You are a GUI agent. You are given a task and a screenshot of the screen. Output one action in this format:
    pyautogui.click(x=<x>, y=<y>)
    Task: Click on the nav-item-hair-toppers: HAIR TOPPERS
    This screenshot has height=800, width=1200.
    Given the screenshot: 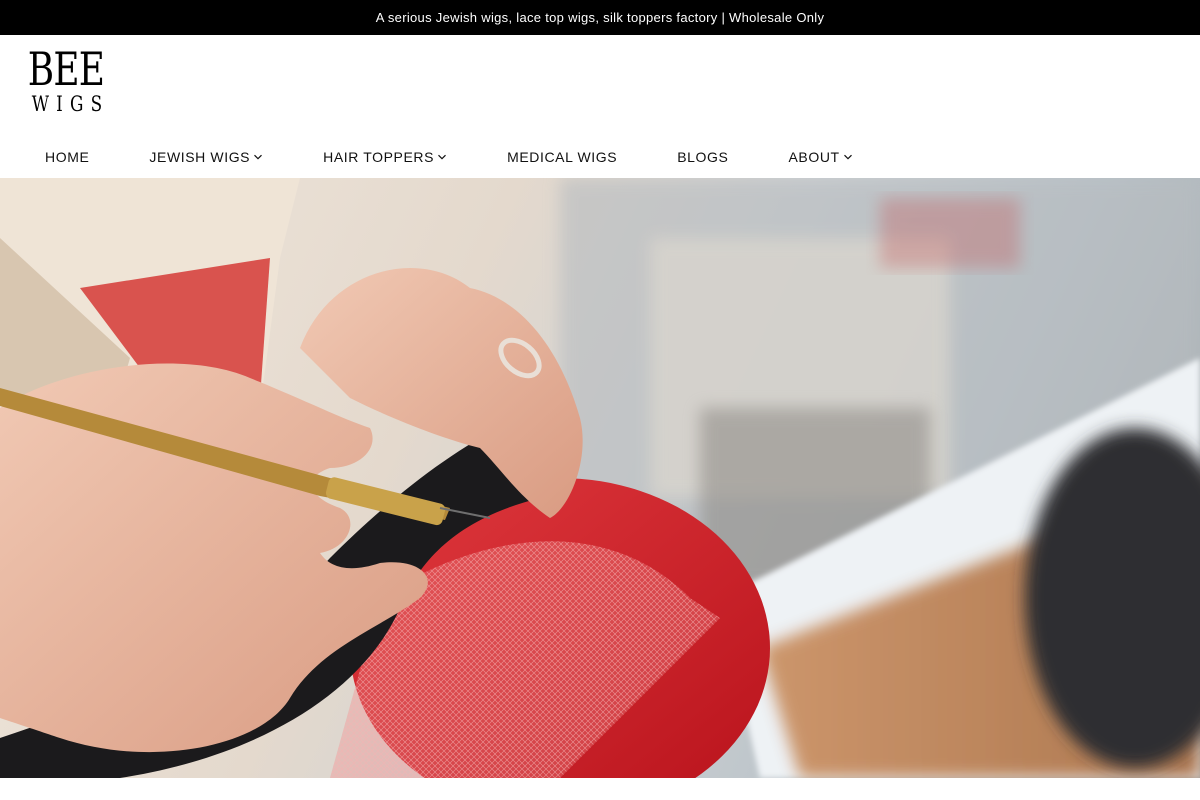 What is the action you would take?
    pyautogui.click(x=395, y=157)
    